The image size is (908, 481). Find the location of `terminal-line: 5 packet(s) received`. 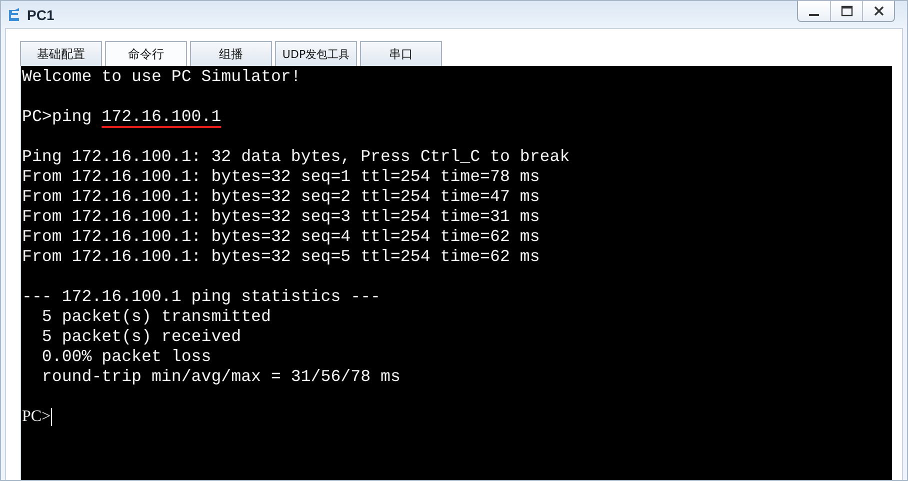

terminal-line: 5 packet(s) received is located at coordinates (141, 337).